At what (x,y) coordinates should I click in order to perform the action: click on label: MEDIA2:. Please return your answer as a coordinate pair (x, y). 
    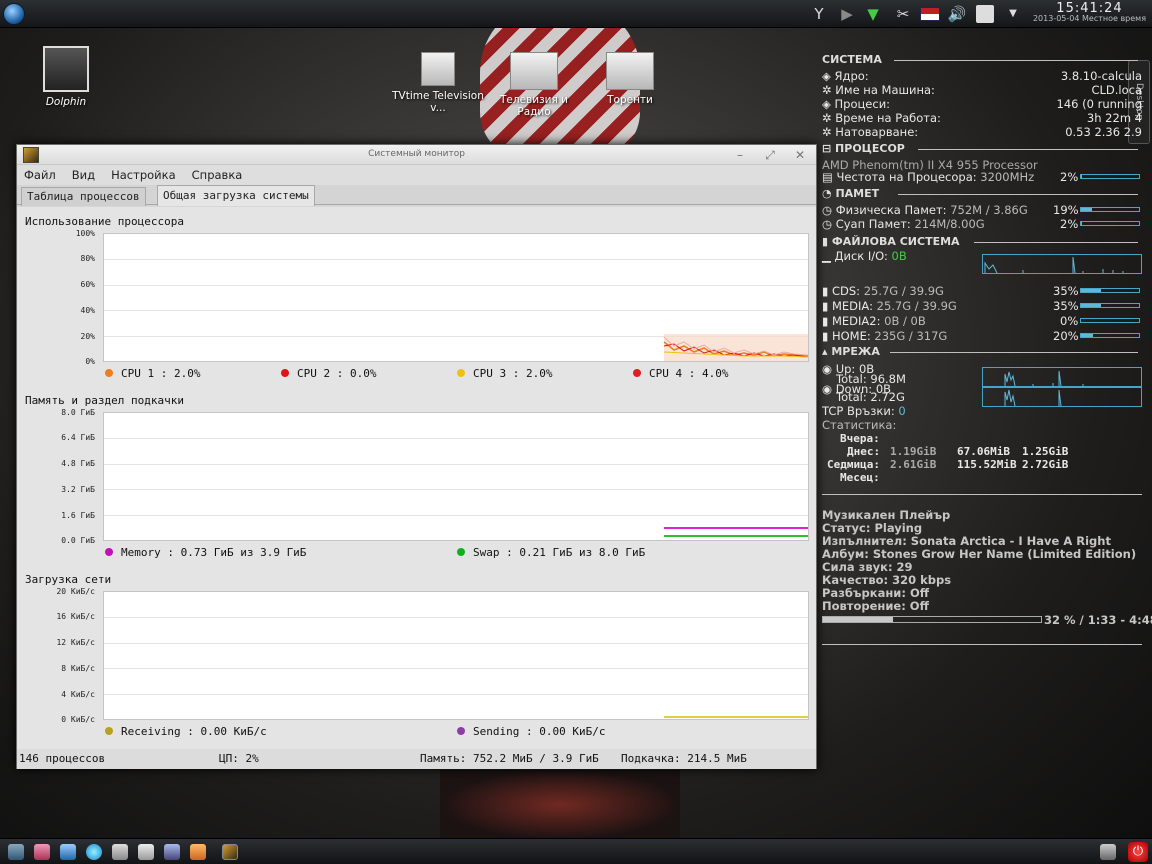
    Looking at the image, I should click on (856, 321).